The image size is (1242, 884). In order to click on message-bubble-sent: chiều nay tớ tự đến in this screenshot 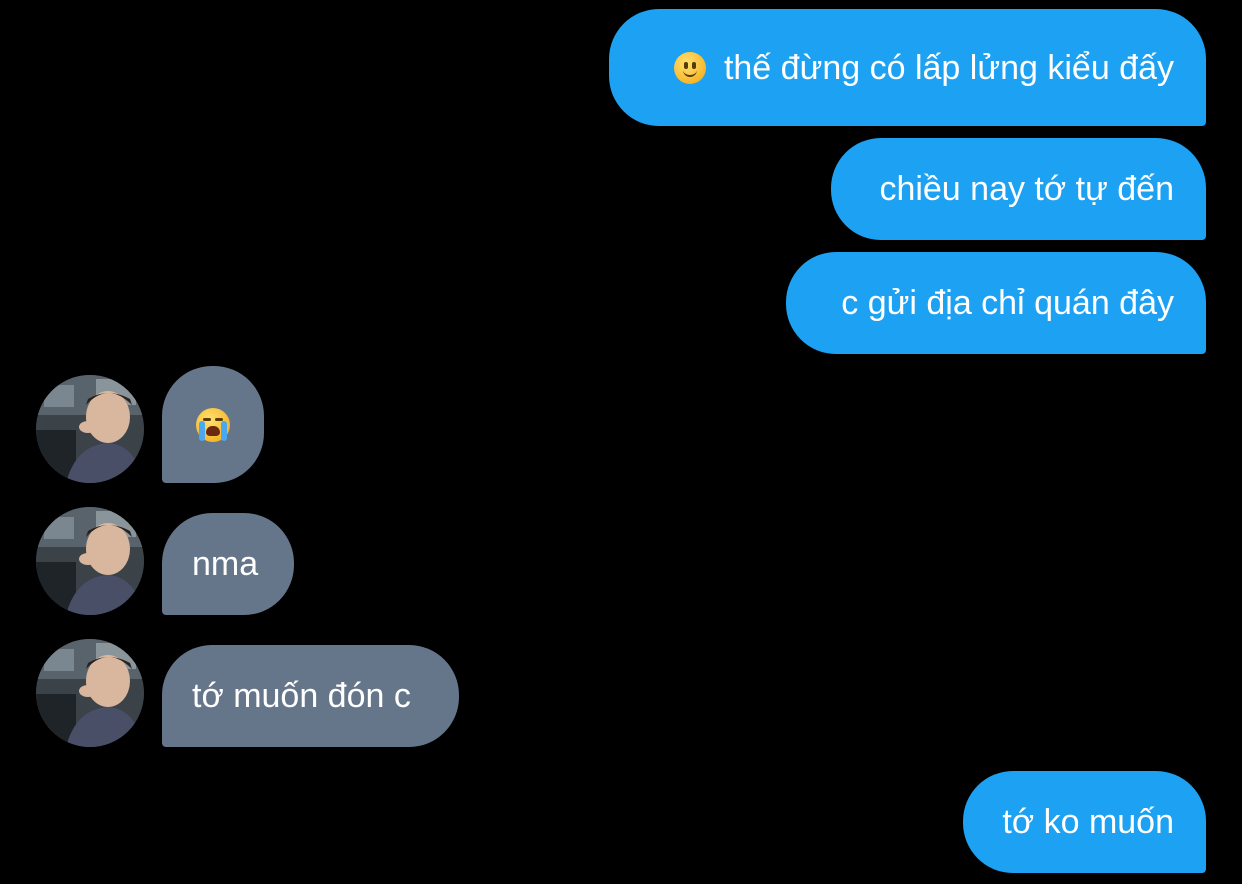, I will do `click(1018, 189)`.